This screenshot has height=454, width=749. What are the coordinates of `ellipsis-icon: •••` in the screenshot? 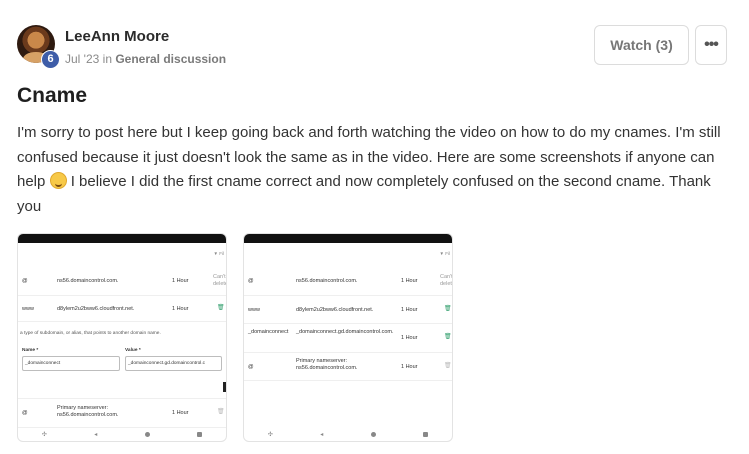 It's located at (711, 44).